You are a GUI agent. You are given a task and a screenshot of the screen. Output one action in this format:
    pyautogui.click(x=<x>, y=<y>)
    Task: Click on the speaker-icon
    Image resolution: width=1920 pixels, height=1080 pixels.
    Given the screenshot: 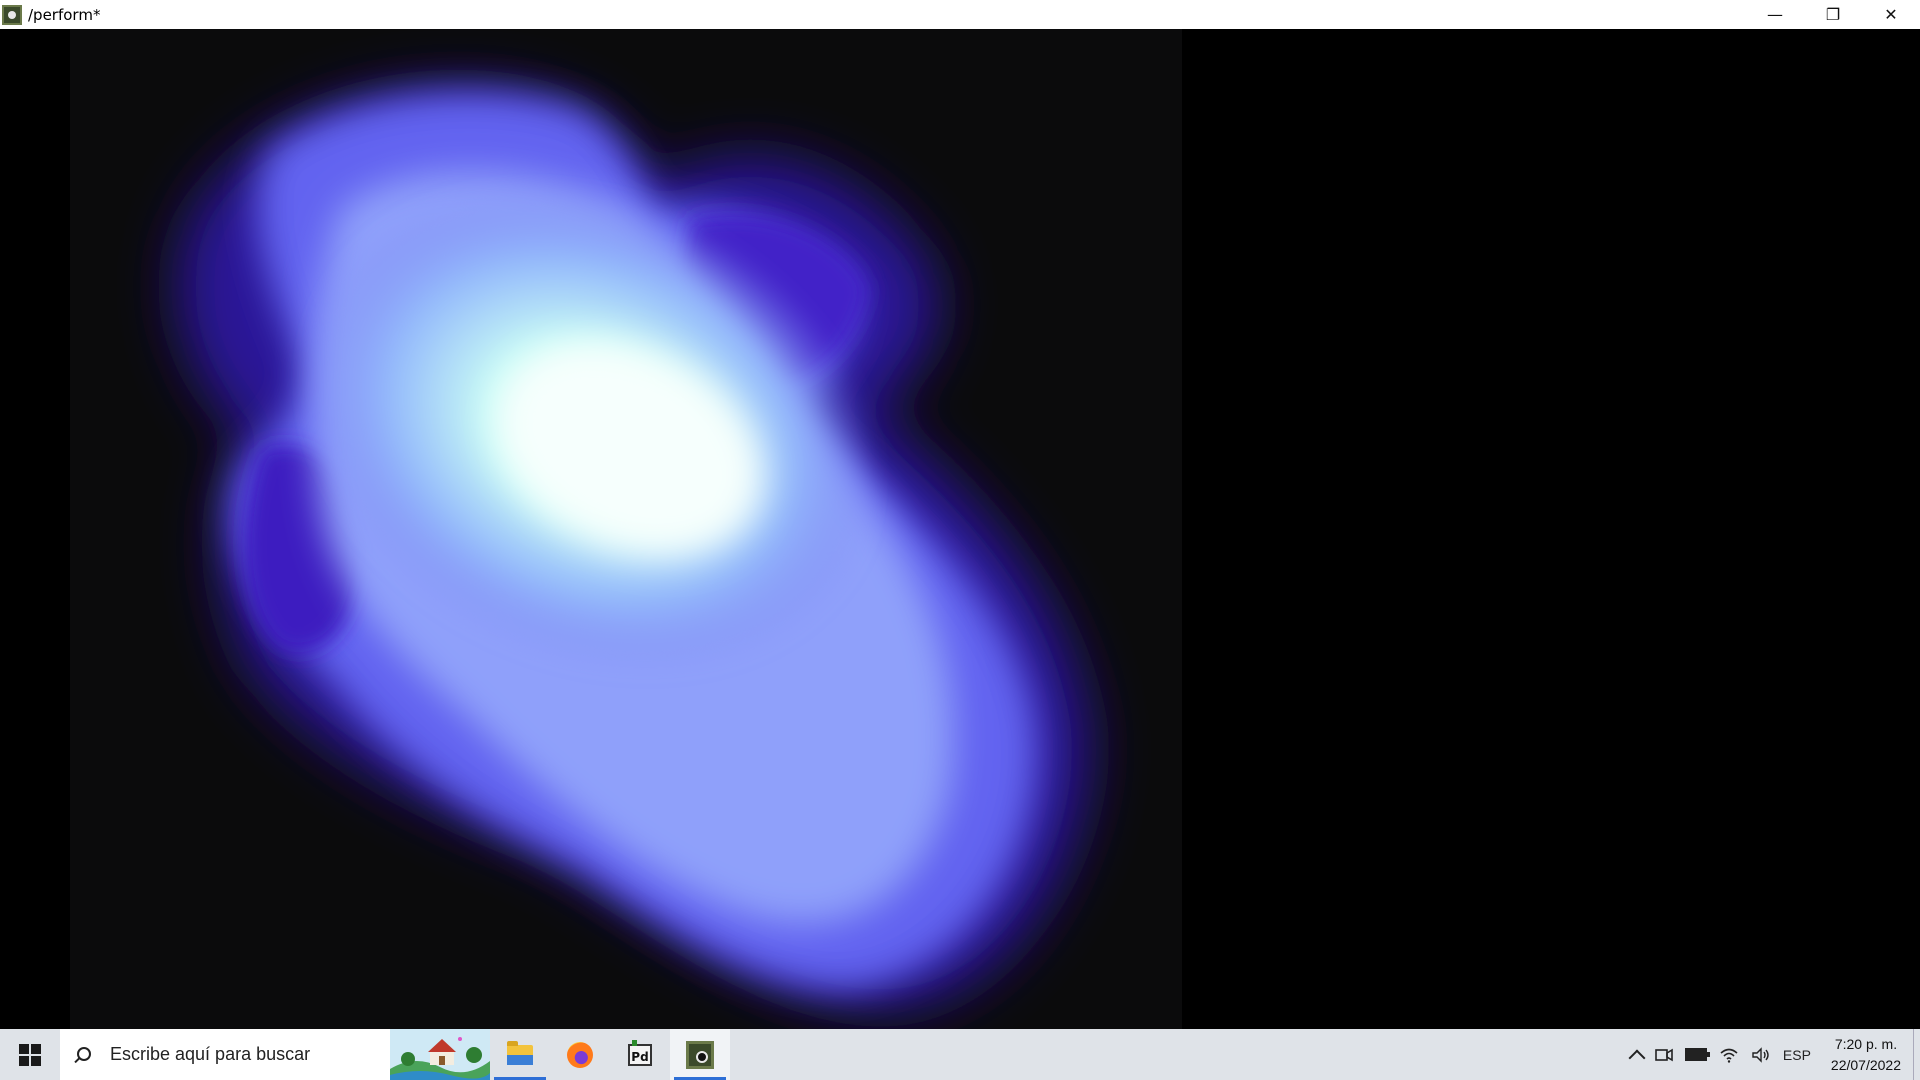 What is the action you would take?
    pyautogui.click(x=1760, y=1054)
    